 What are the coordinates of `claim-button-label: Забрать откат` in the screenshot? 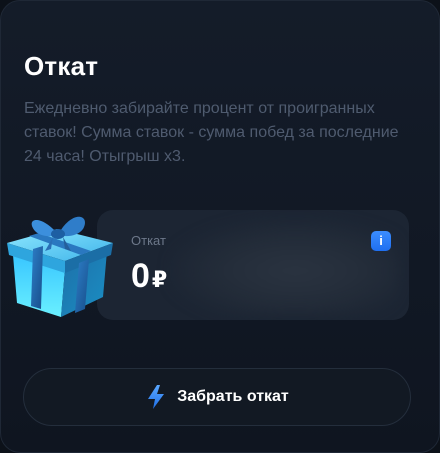 It's located at (233, 396).